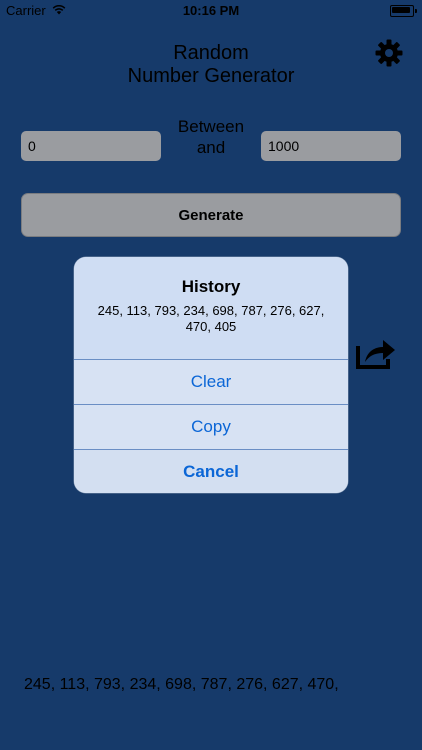  I want to click on min-value-field: 0, so click(91, 146).